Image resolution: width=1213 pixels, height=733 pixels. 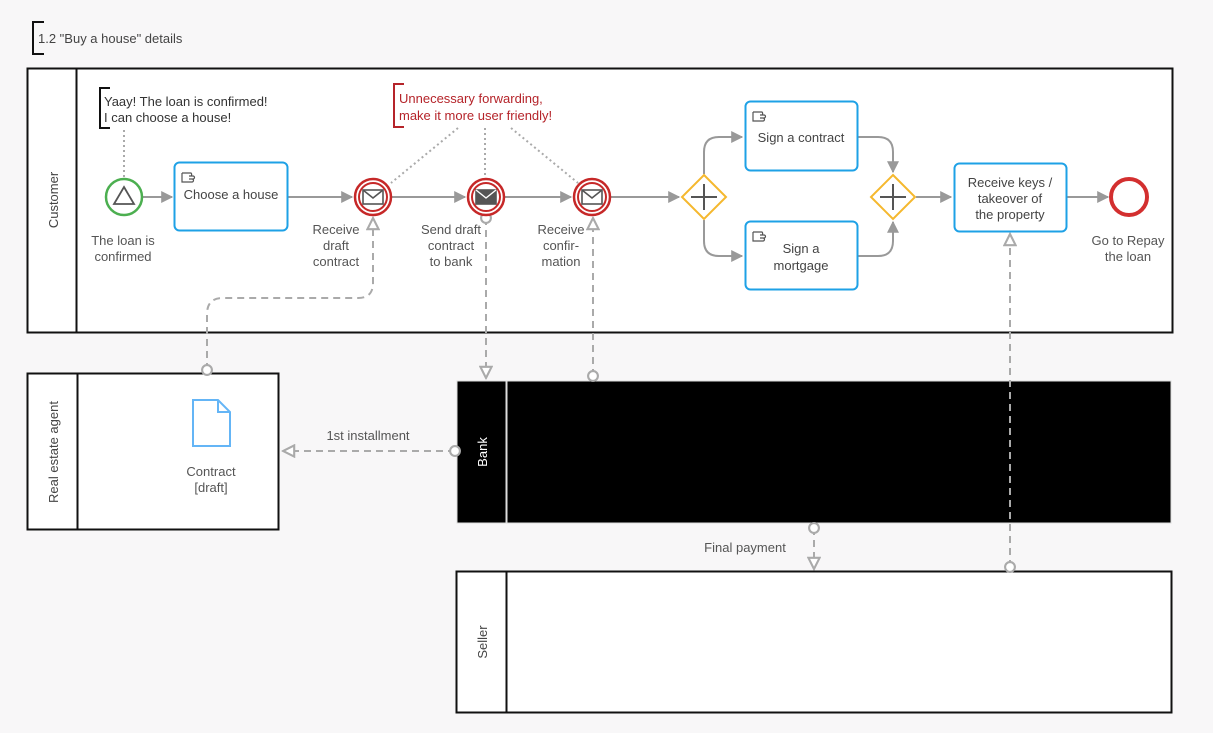 I want to click on event-send-draft-line3: to bank, so click(x=451, y=261).